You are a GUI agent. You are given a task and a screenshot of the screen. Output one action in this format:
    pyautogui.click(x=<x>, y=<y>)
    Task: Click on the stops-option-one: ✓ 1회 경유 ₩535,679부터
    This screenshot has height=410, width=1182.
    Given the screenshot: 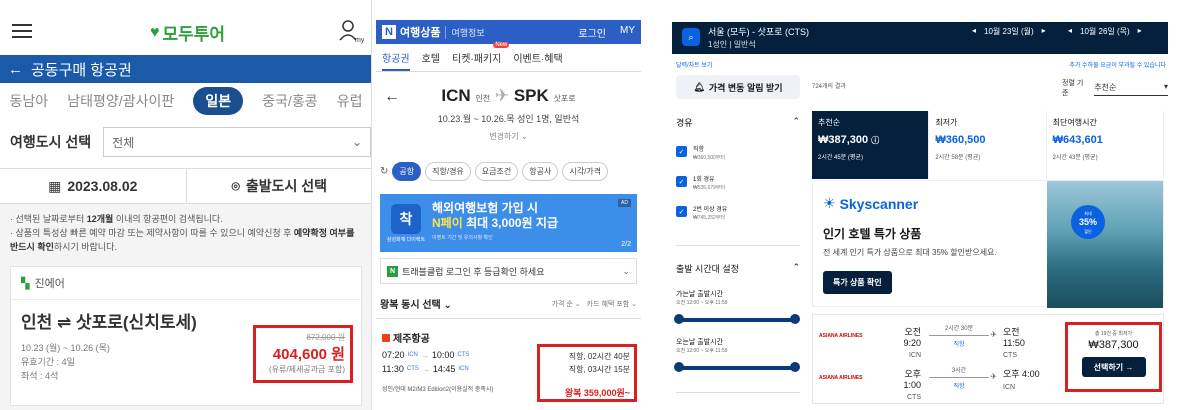 What is the action you would take?
    pyautogui.click(x=700, y=184)
    